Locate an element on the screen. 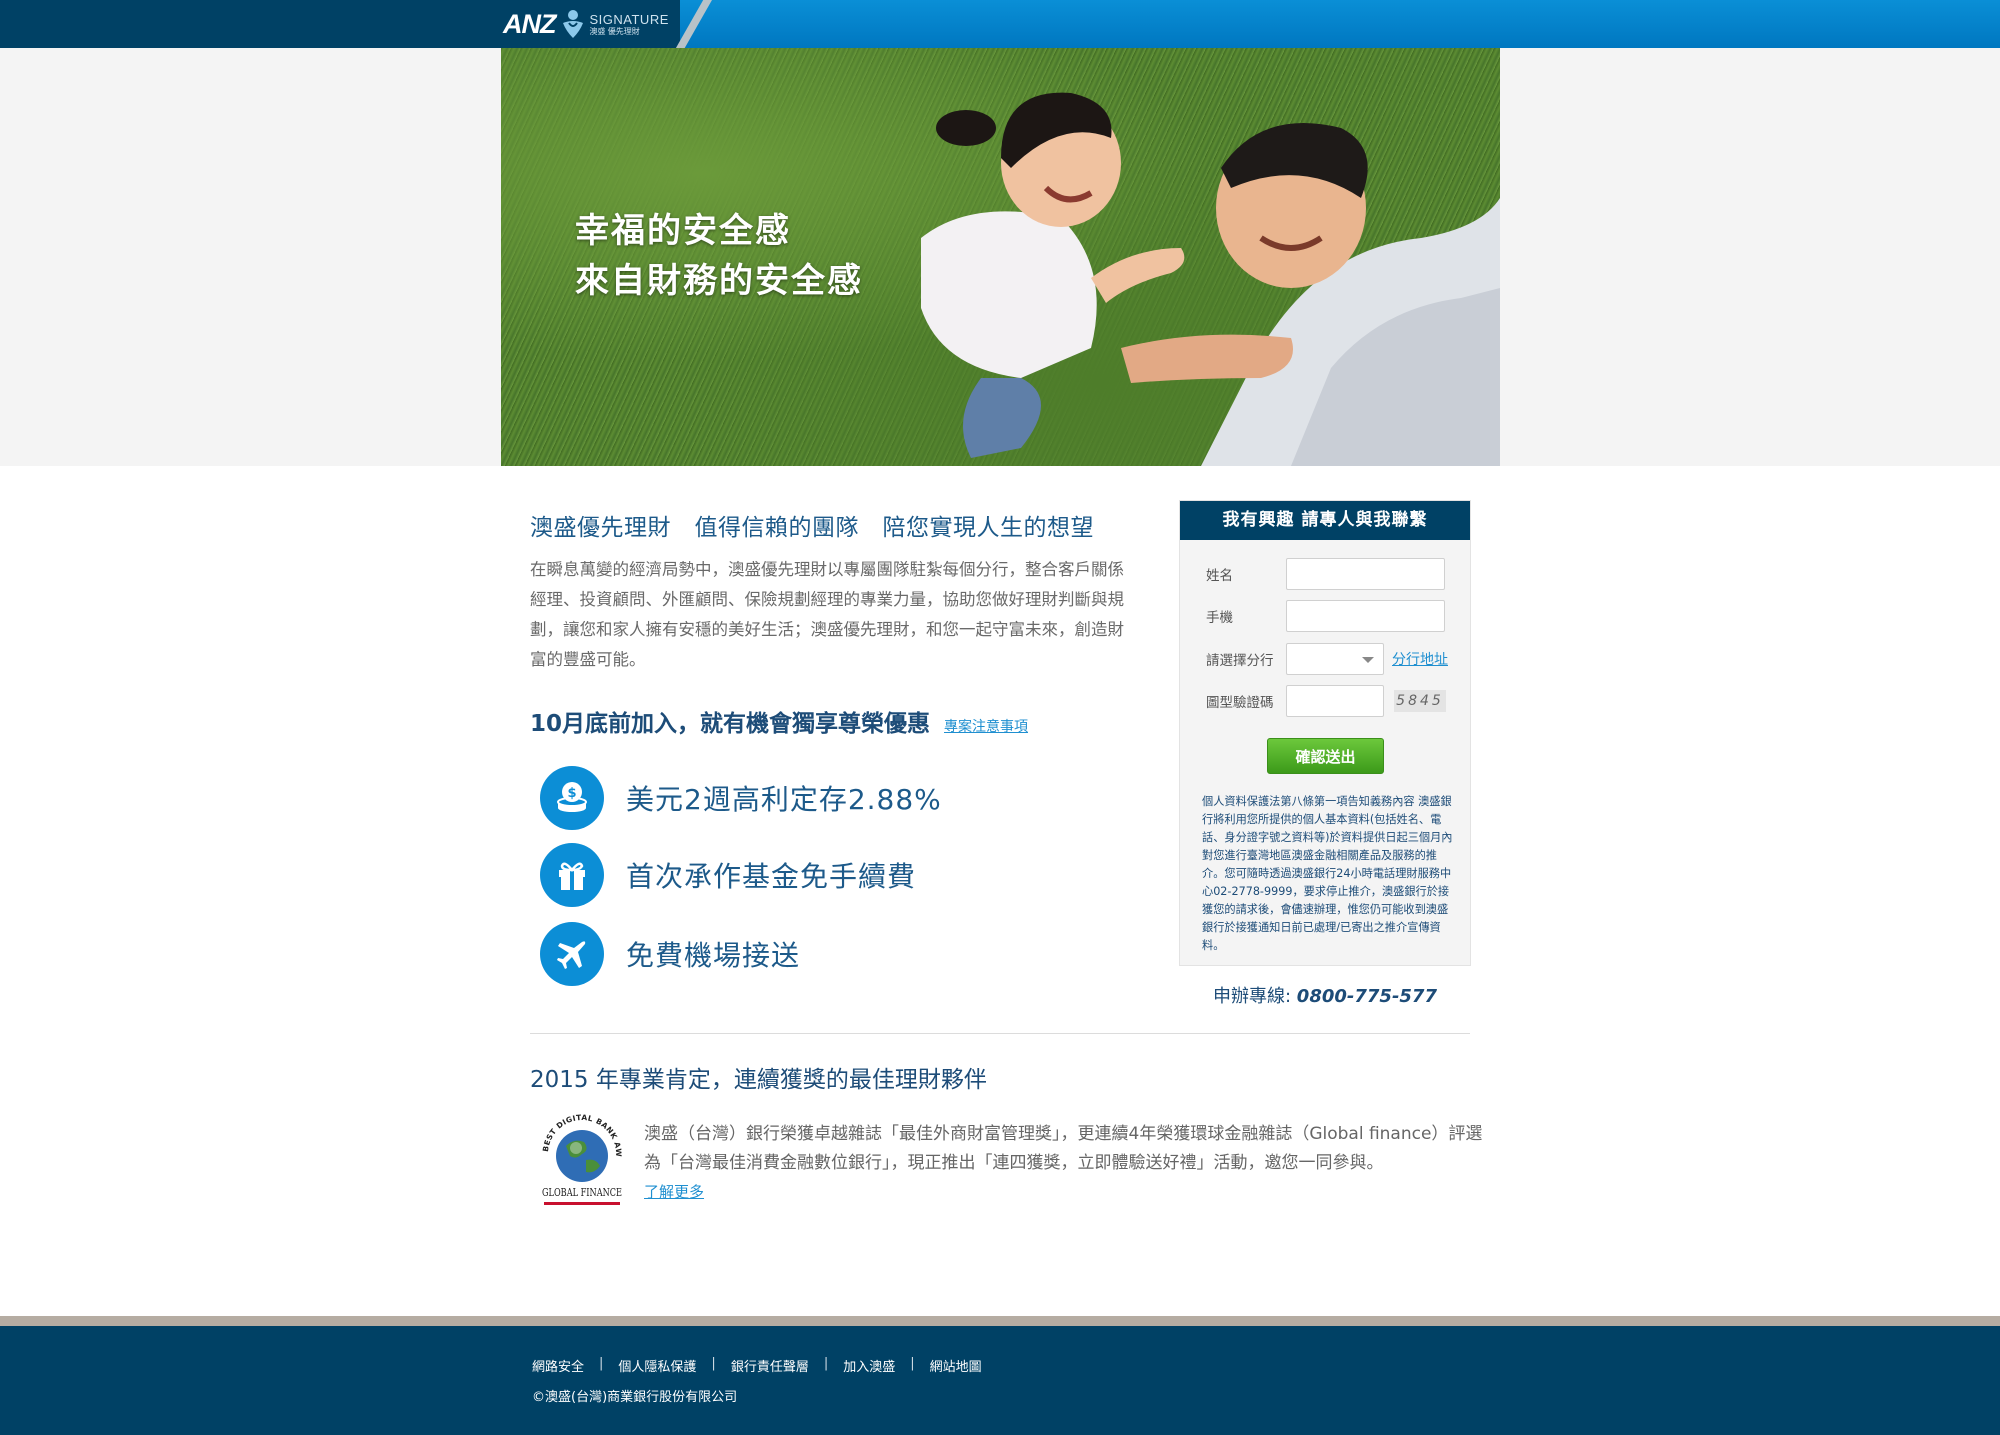 The height and width of the screenshot is (1435, 2000). branch-label: 請選擇分行 is located at coordinates (1240, 661).